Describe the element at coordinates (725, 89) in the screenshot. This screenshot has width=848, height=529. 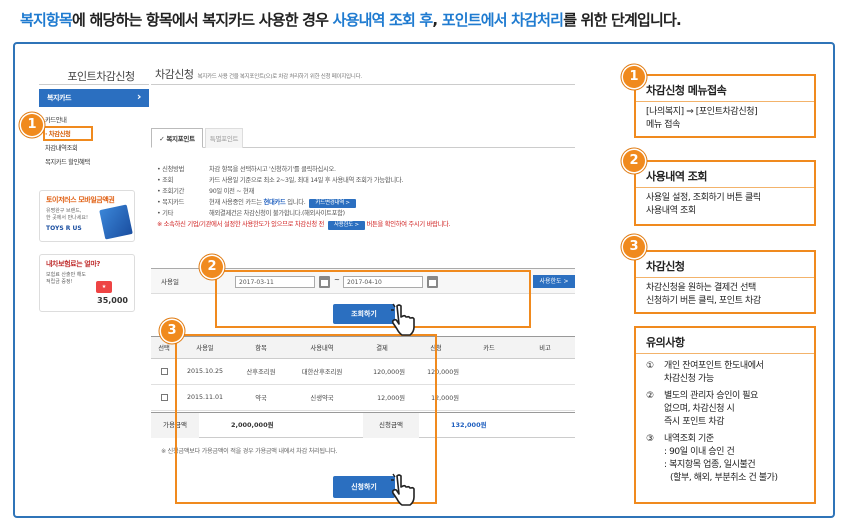
I see `panel-title: 차감신청 메뉴접속` at that location.